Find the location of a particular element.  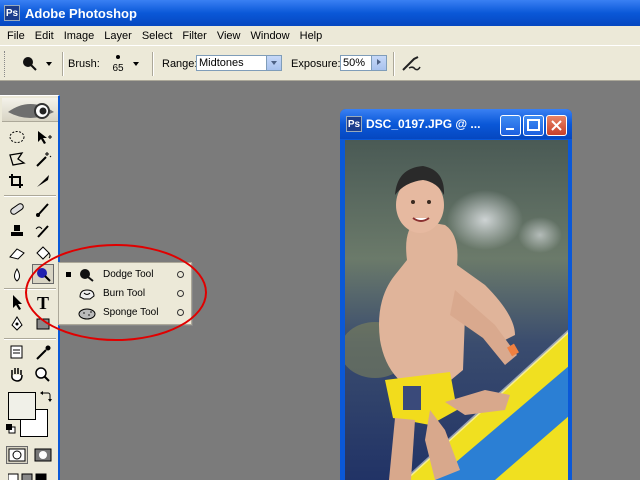

history-brush-icon is located at coordinates (42, 231).